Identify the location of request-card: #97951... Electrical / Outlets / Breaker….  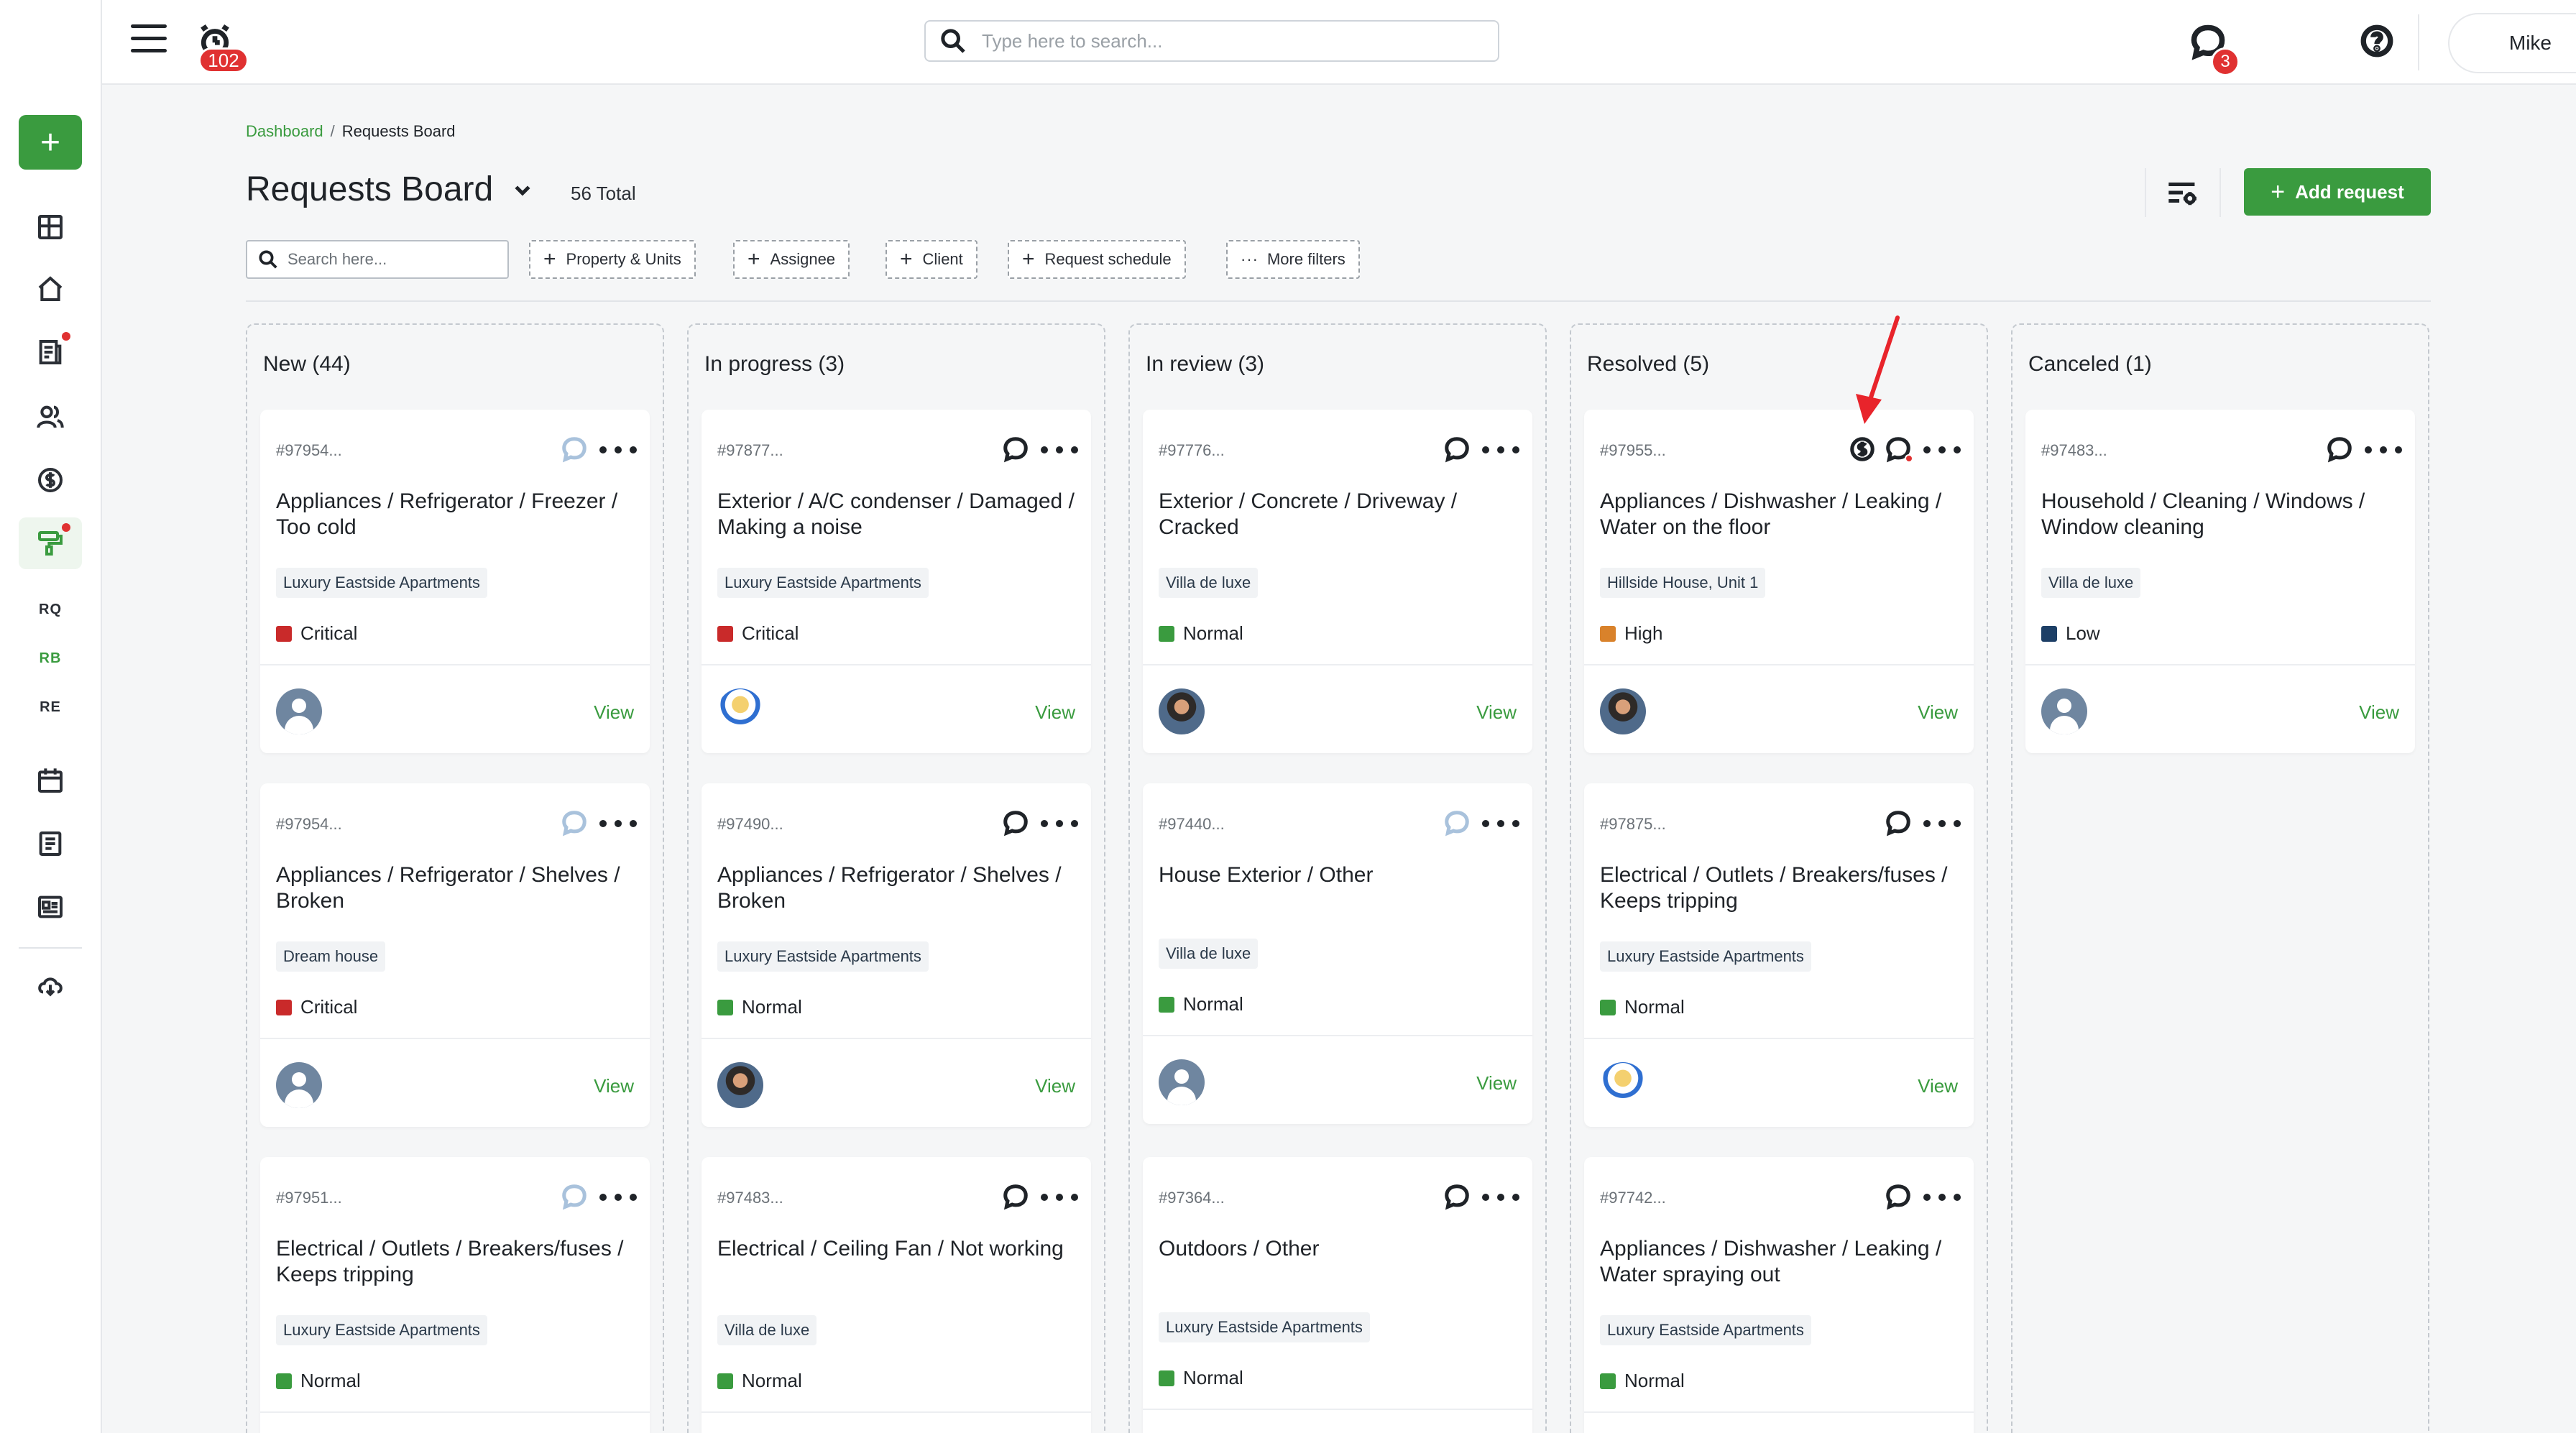
(455, 1295).